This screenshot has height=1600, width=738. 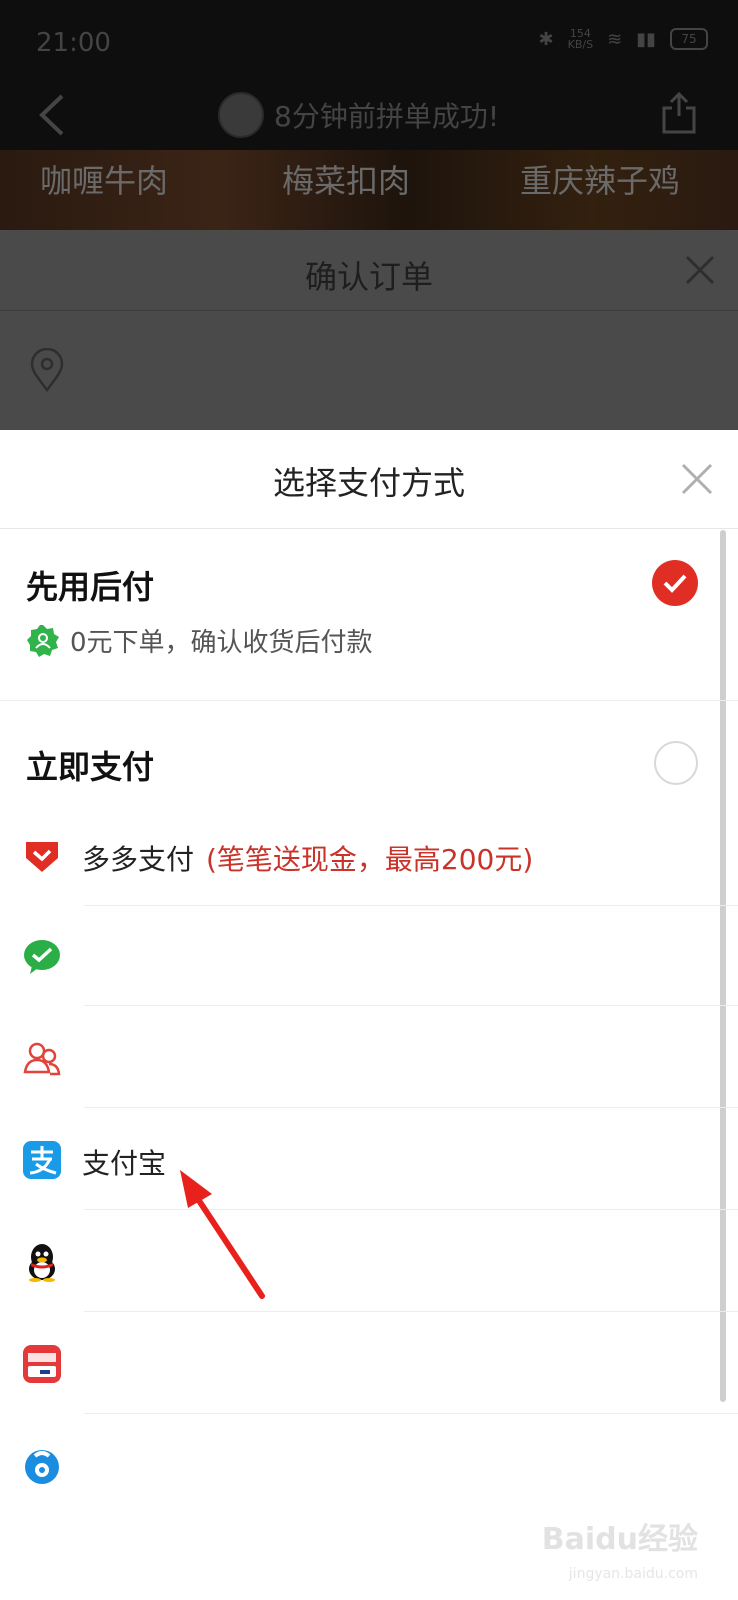 What do you see at coordinates (369, 1058) in the screenshot?
I see `pay-method-friend` at bounding box center [369, 1058].